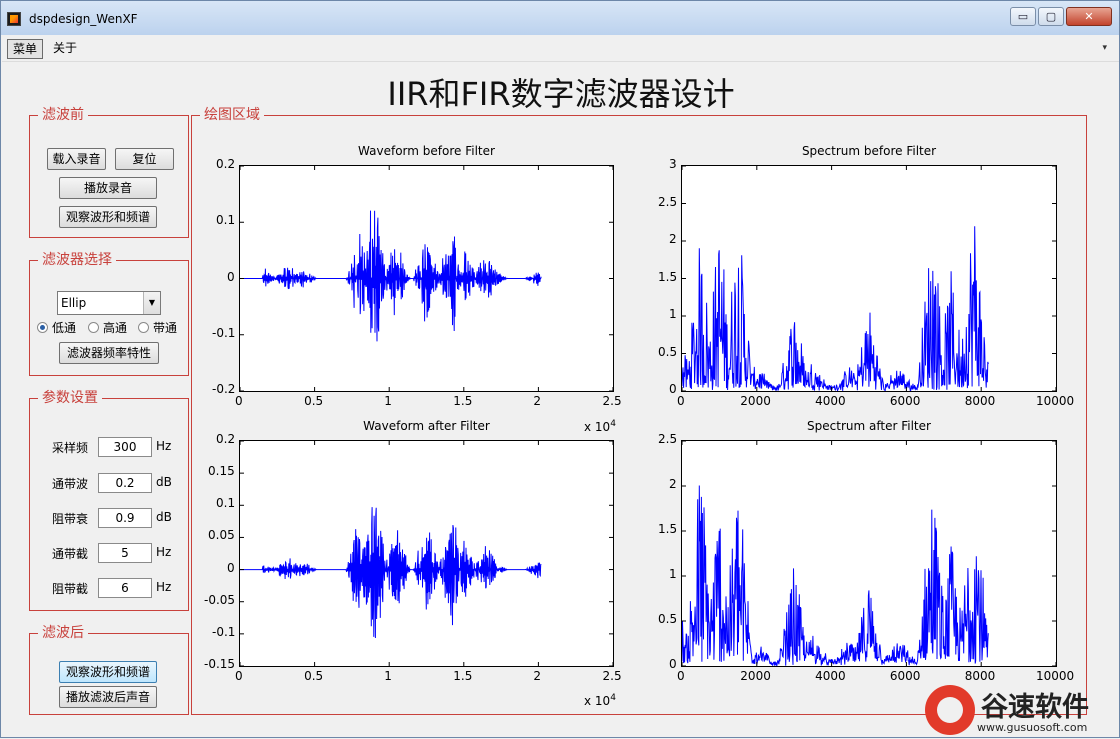  I want to click on window-title: dspdesign_WenXF, so click(83, 19).